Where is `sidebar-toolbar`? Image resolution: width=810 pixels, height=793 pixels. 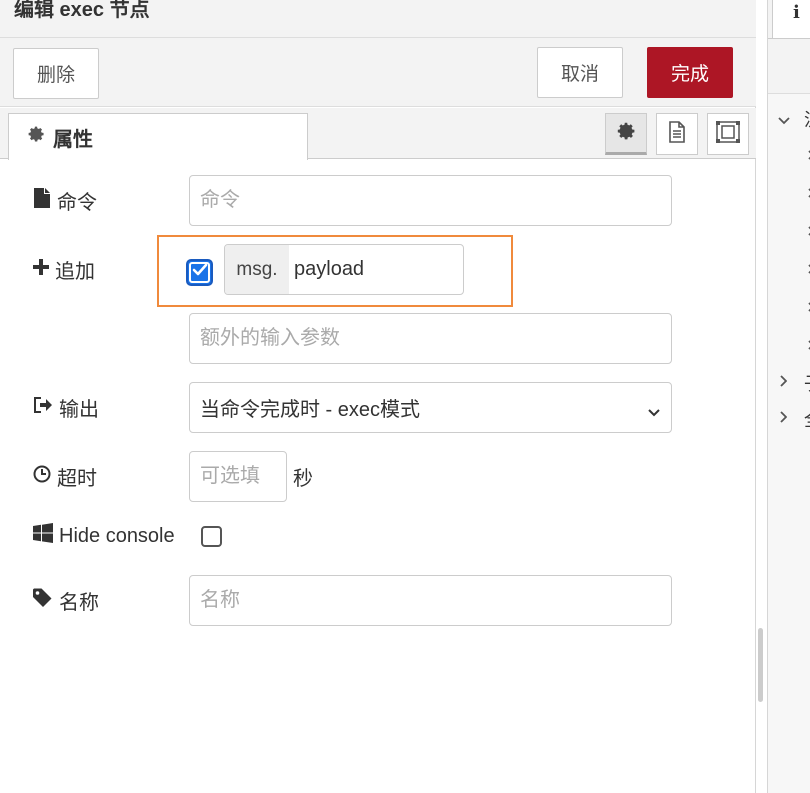 sidebar-toolbar is located at coordinates (789, 66).